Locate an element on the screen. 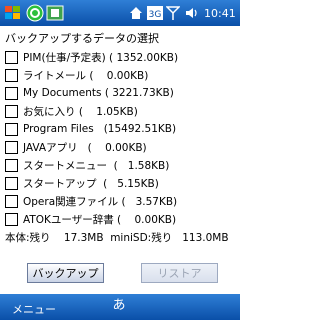 This screenshot has width=320, height=320. backup-button: バックアップ is located at coordinates (65, 273).